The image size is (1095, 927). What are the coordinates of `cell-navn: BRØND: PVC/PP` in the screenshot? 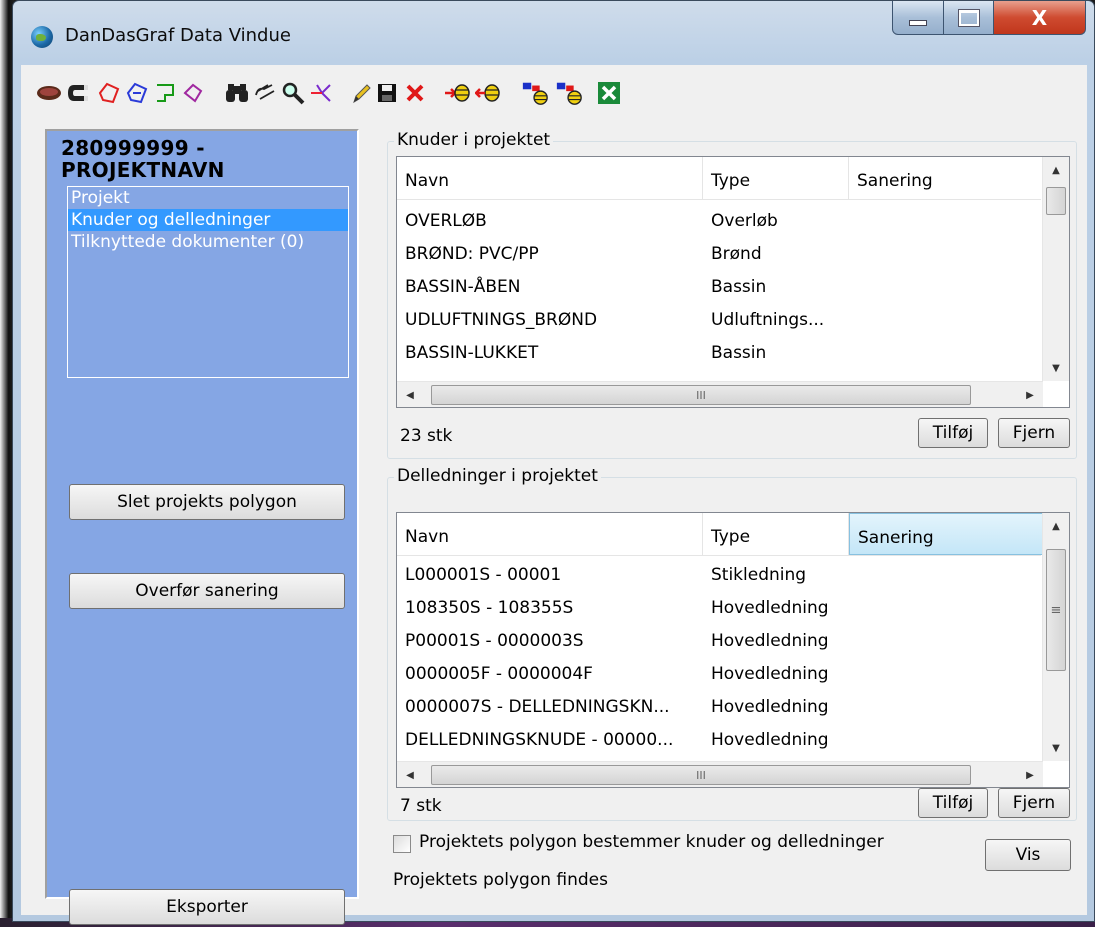 It's located at (472, 254).